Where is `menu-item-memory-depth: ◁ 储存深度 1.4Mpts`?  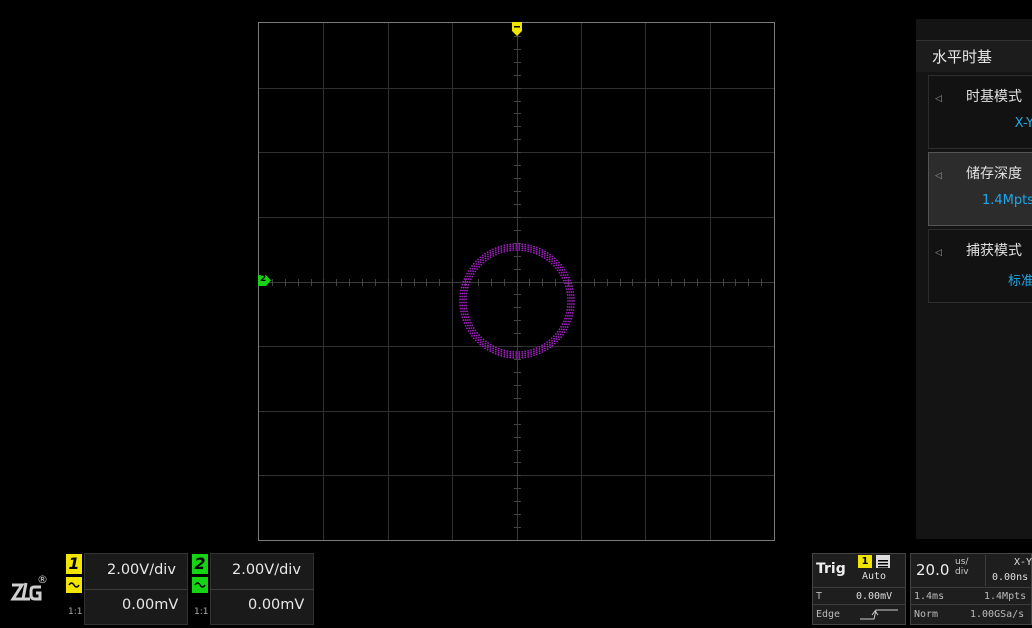 menu-item-memory-depth: ◁ 储存深度 1.4Mpts is located at coordinates (980, 189).